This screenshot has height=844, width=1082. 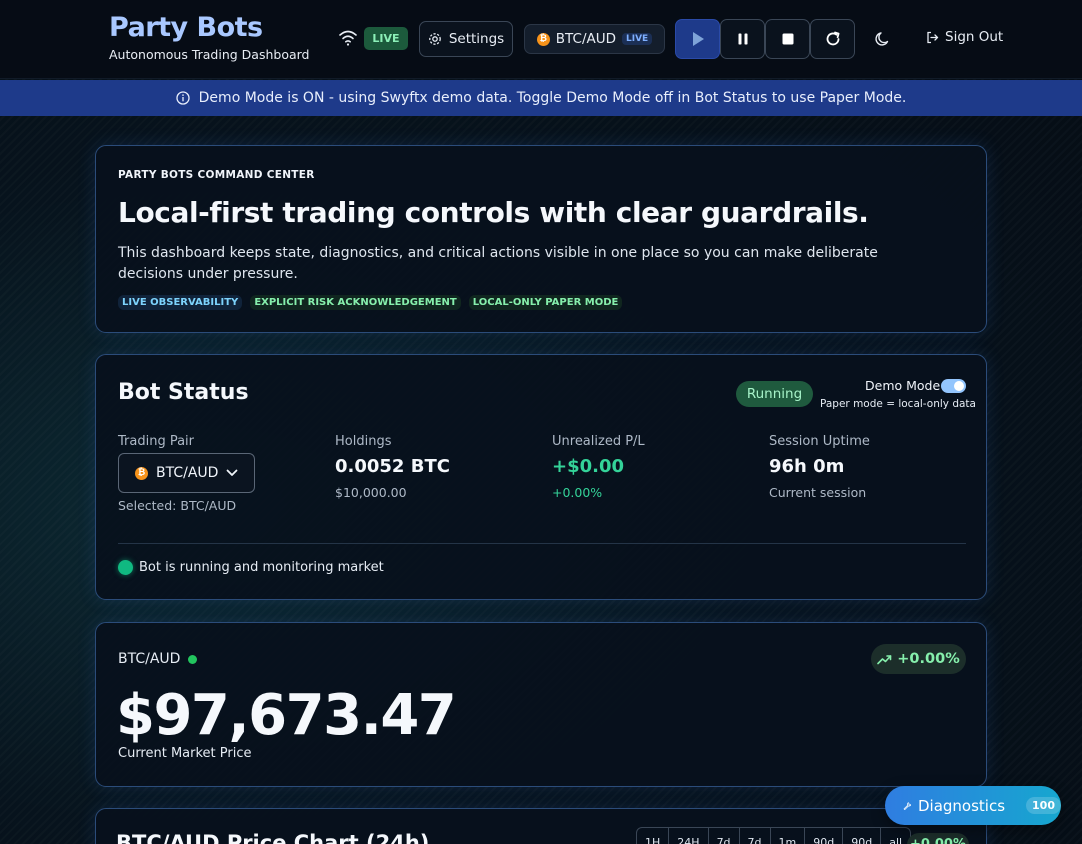 I want to click on sign-out-icon, so click(x=933, y=37).